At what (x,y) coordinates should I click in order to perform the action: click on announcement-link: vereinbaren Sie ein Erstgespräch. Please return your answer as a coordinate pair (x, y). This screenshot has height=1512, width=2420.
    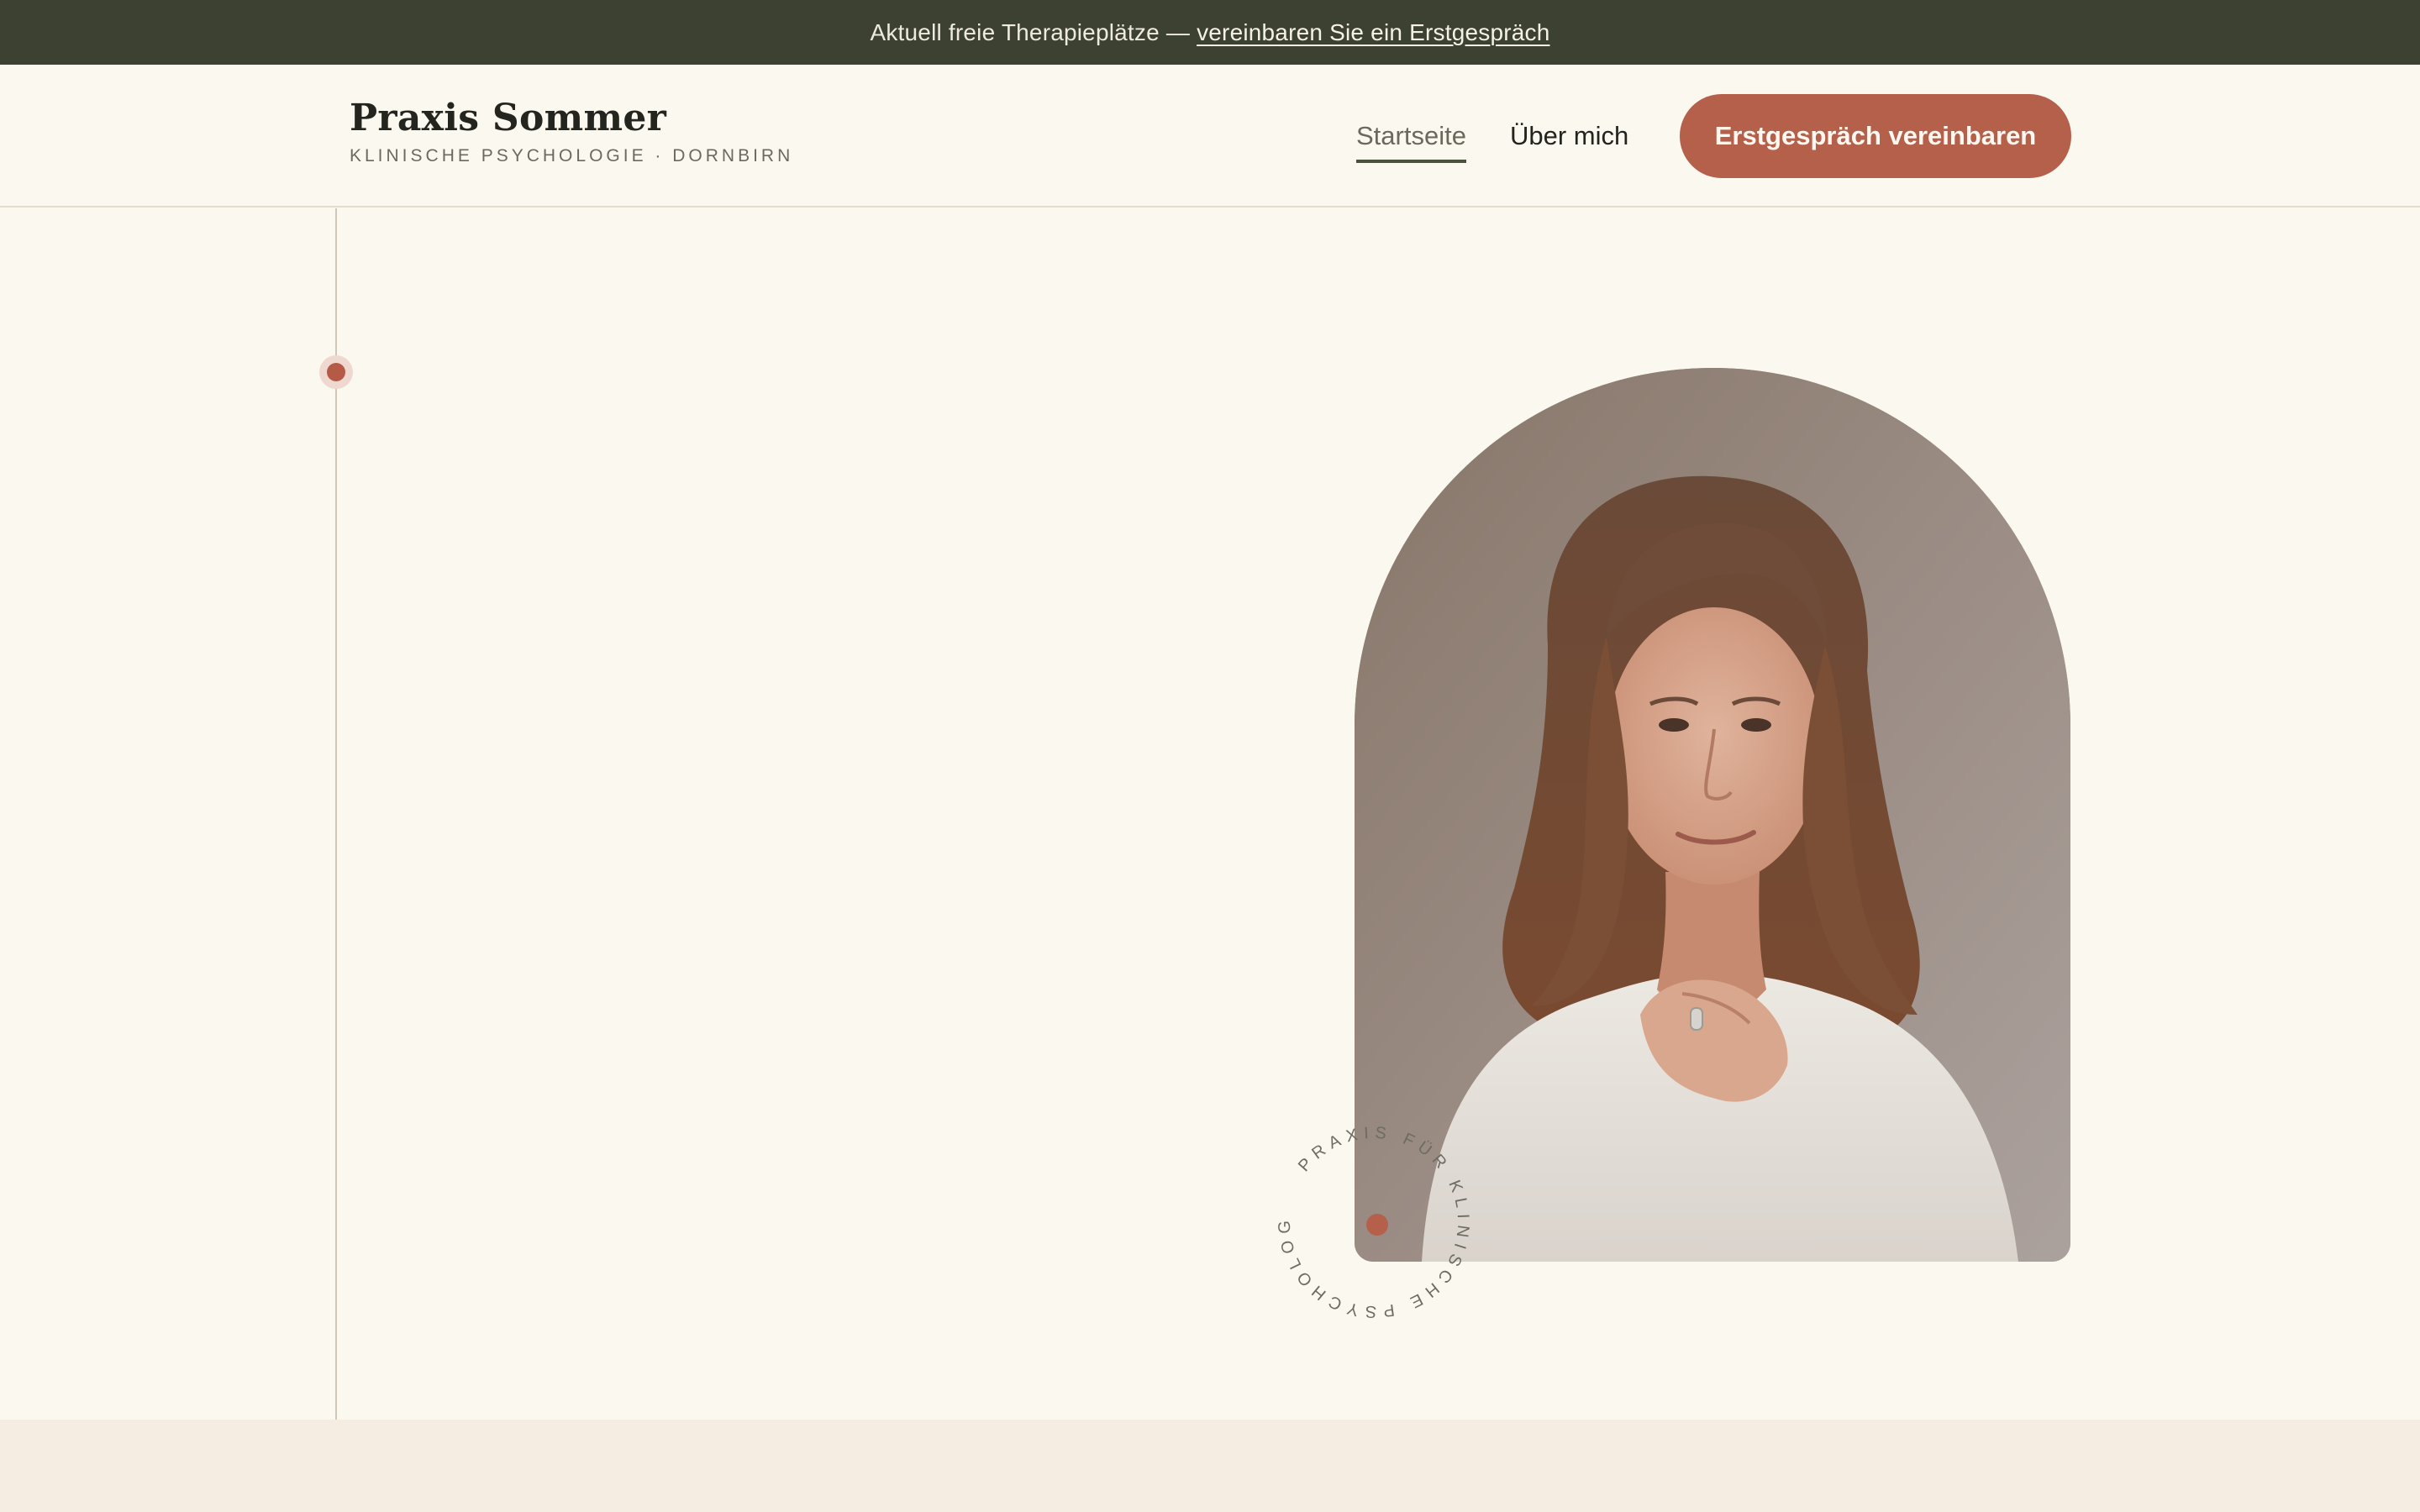
    Looking at the image, I should click on (1373, 32).